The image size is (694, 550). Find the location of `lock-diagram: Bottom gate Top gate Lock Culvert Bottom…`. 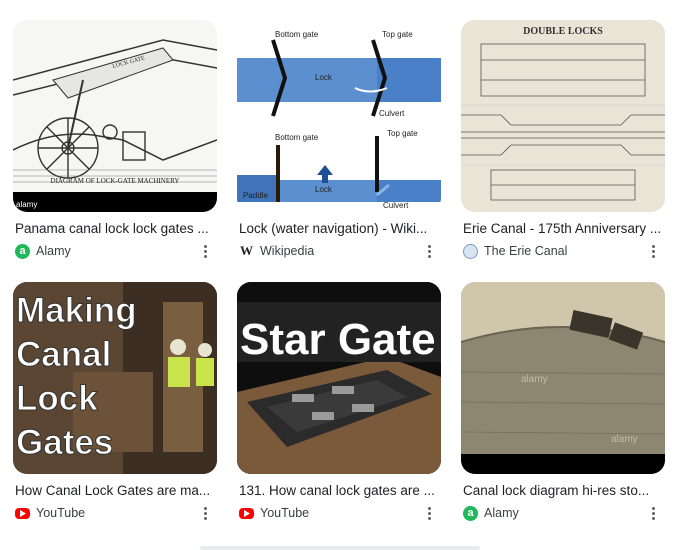

lock-diagram: Bottom gate Top gate Lock Culvert Bottom… is located at coordinates (339, 116).